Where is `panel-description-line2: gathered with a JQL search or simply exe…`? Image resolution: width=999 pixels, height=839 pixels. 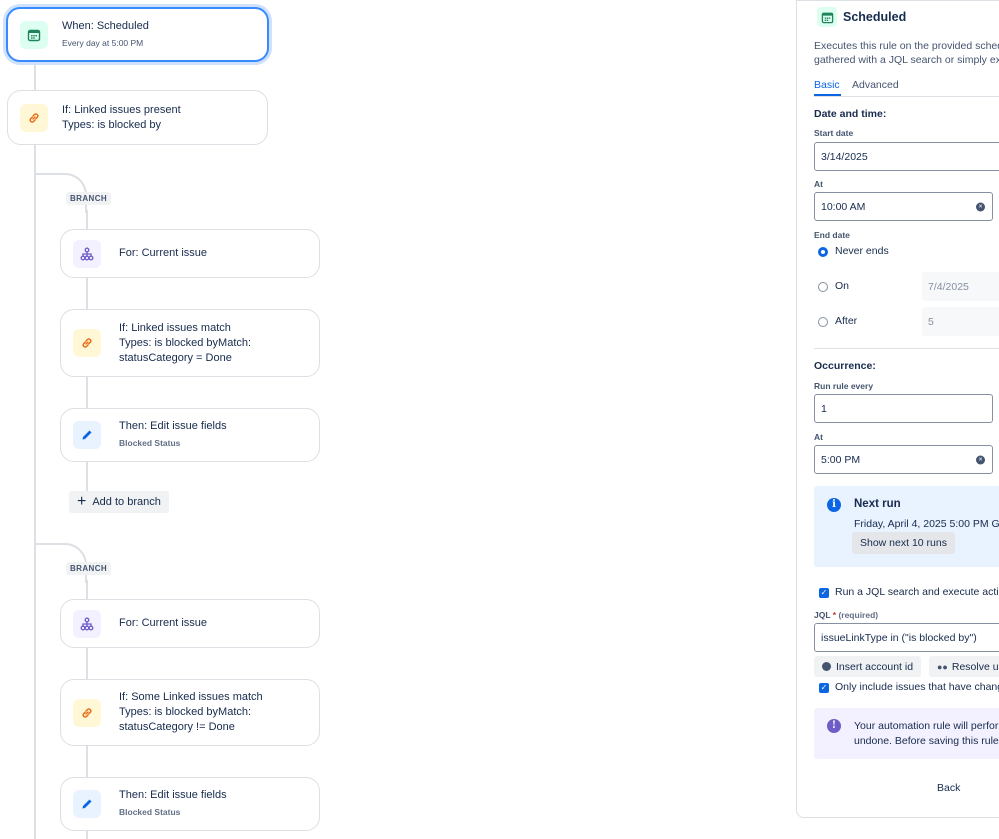
panel-description-line2: gathered with a JQL search or simply exe… is located at coordinates (906, 60).